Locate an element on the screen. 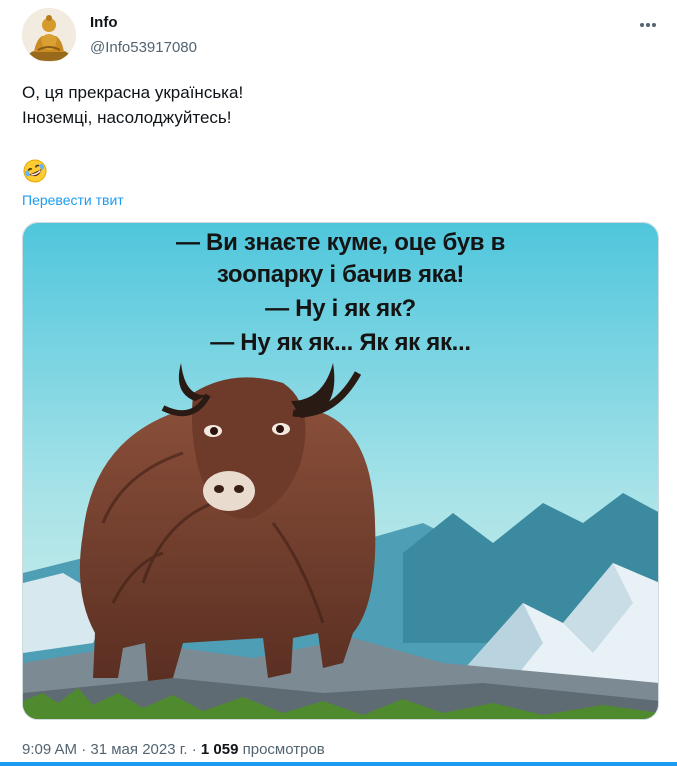 The image size is (677, 766). more-options-button is located at coordinates (648, 25).